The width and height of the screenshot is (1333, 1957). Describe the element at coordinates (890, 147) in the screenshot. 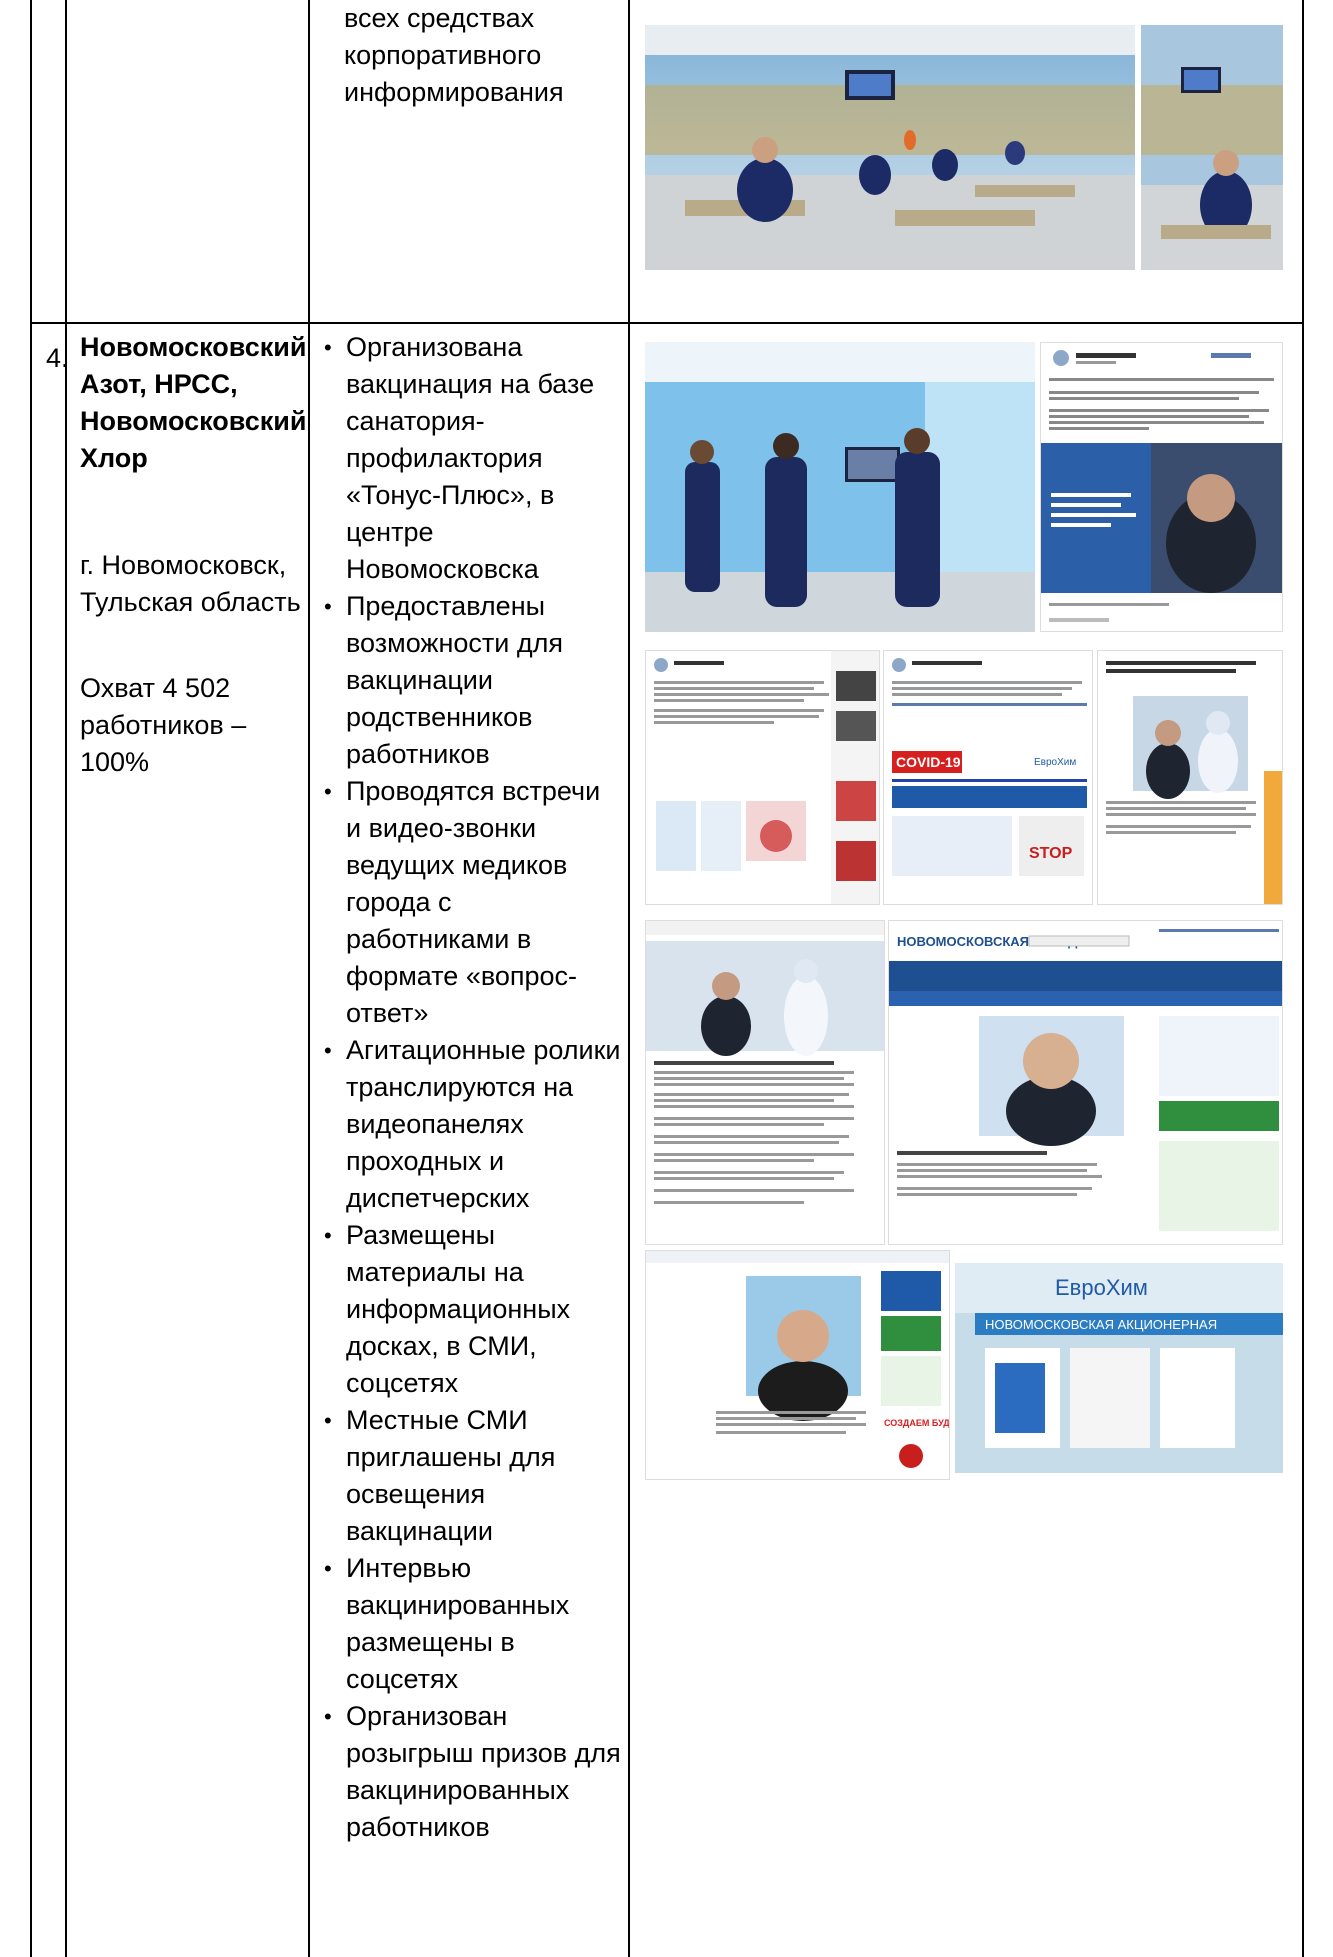

I see `canteen-photo-large` at that location.